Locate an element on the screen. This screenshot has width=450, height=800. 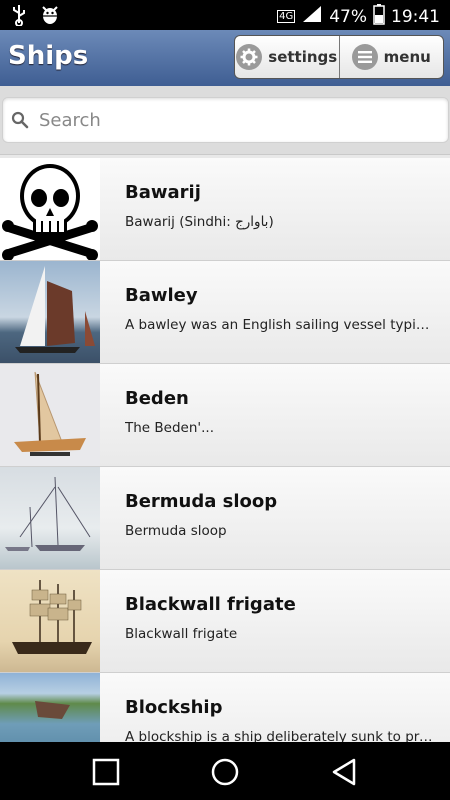
recents-button is located at coordinates (106, 774).